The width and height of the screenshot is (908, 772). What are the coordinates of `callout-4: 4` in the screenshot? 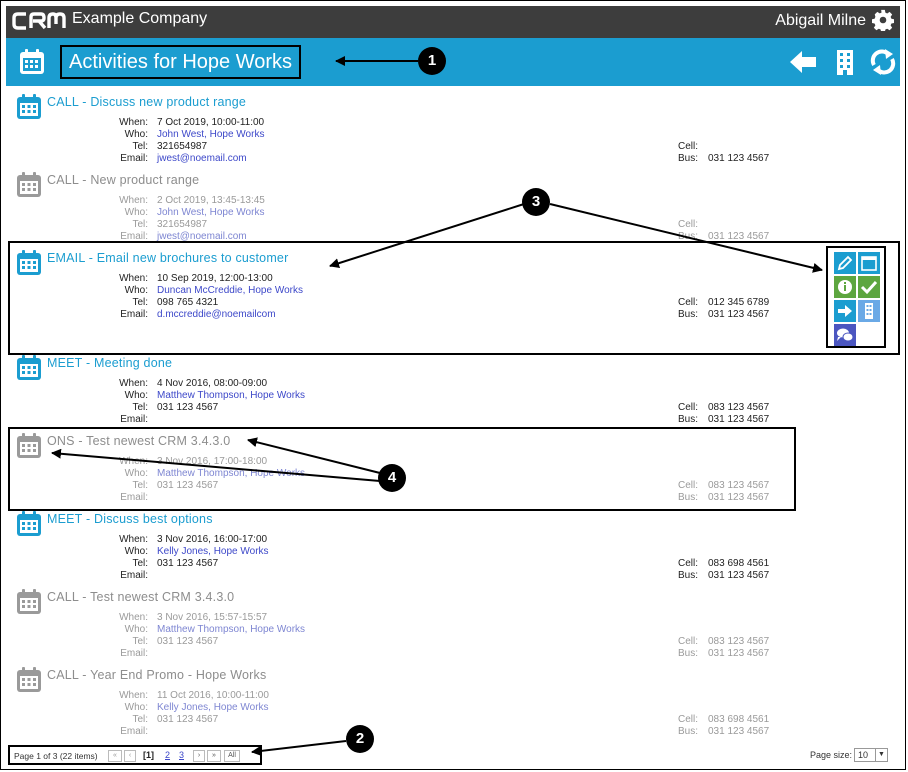 It's located at (392, 478).